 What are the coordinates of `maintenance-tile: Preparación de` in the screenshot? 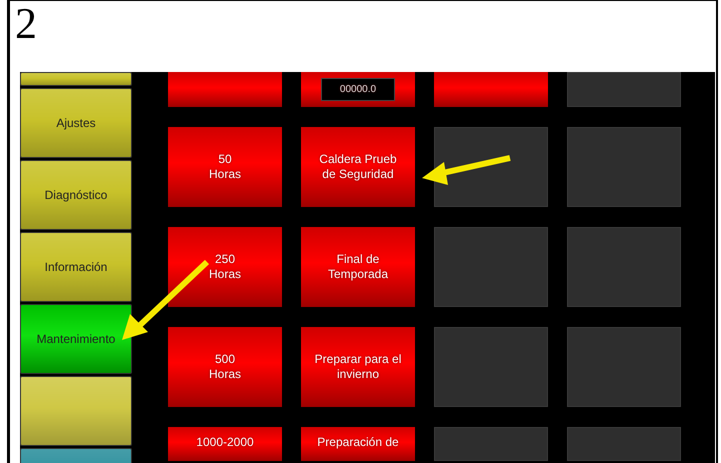 It's located at (358, 444).